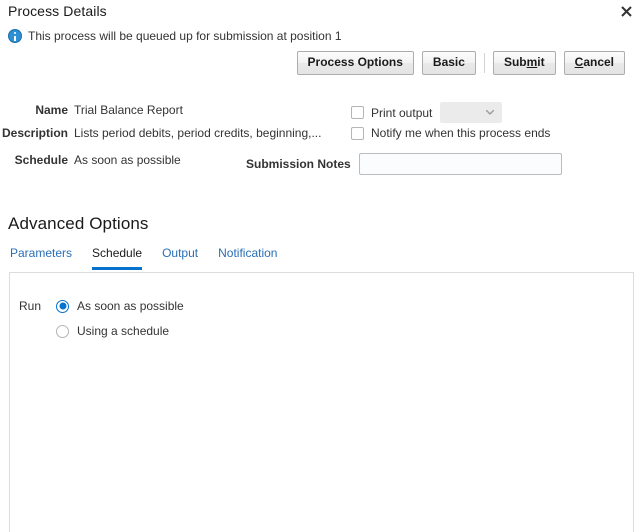  I want to click on submit-accesskey: m, so click(532, 62).